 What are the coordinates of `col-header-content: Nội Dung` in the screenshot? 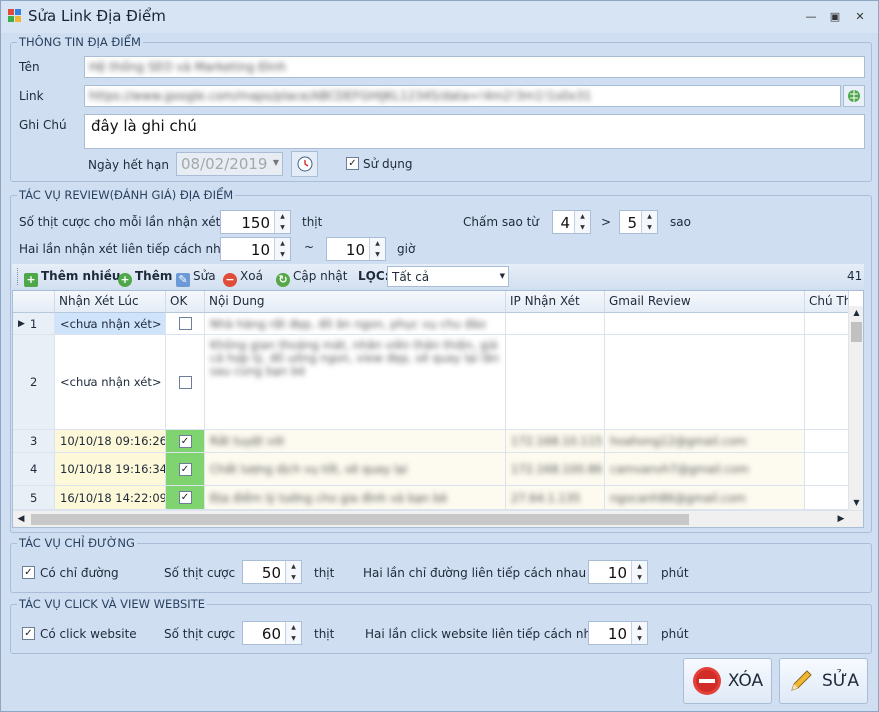 It's located at (355, 302).